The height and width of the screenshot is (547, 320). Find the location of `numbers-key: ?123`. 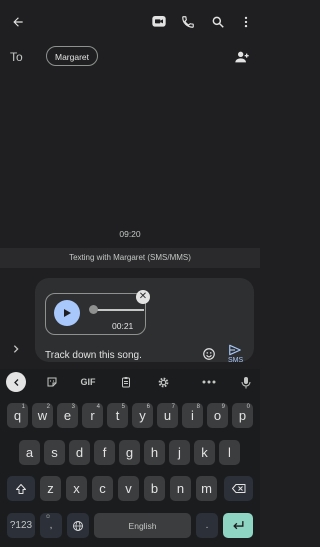

numbers-key: ?123 is located at coordinates (21, 525).